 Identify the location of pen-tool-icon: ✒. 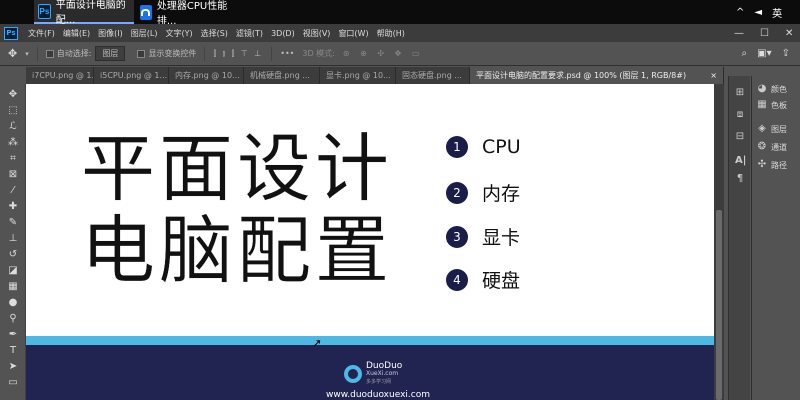
(13, 335).